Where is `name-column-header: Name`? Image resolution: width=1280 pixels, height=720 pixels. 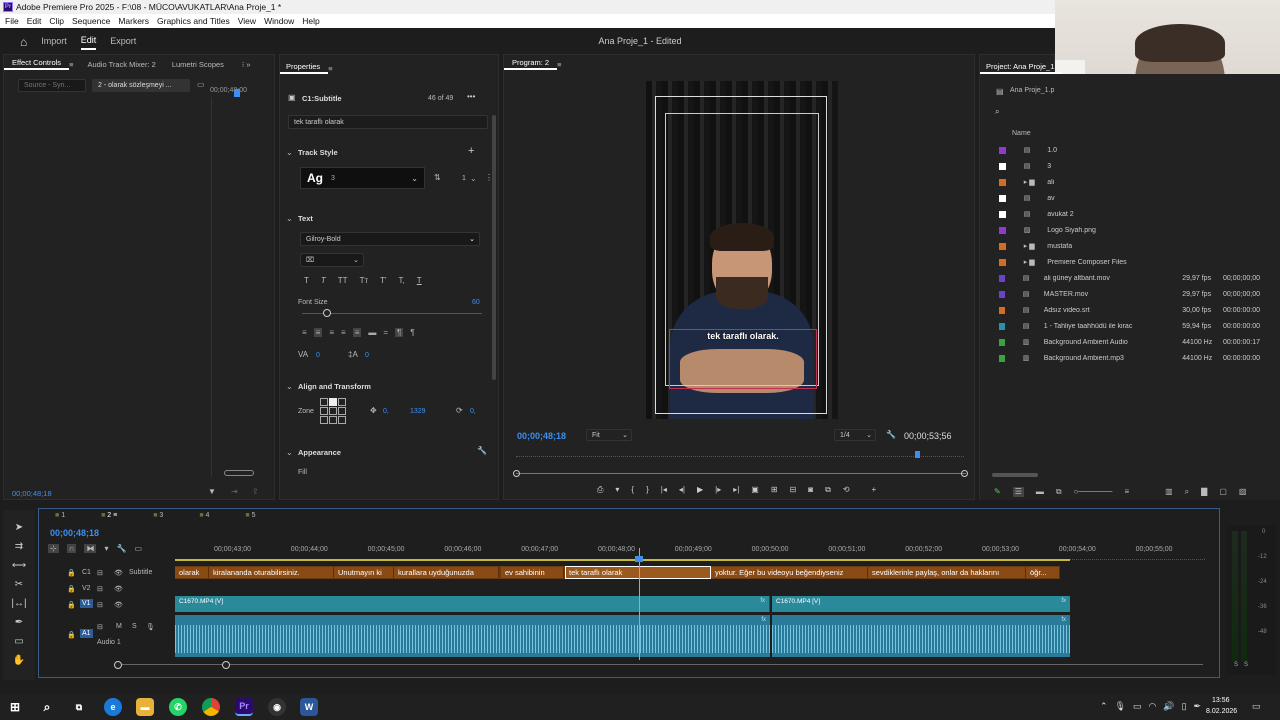
name-column-header: Name is located at coordinates (1021, 133).